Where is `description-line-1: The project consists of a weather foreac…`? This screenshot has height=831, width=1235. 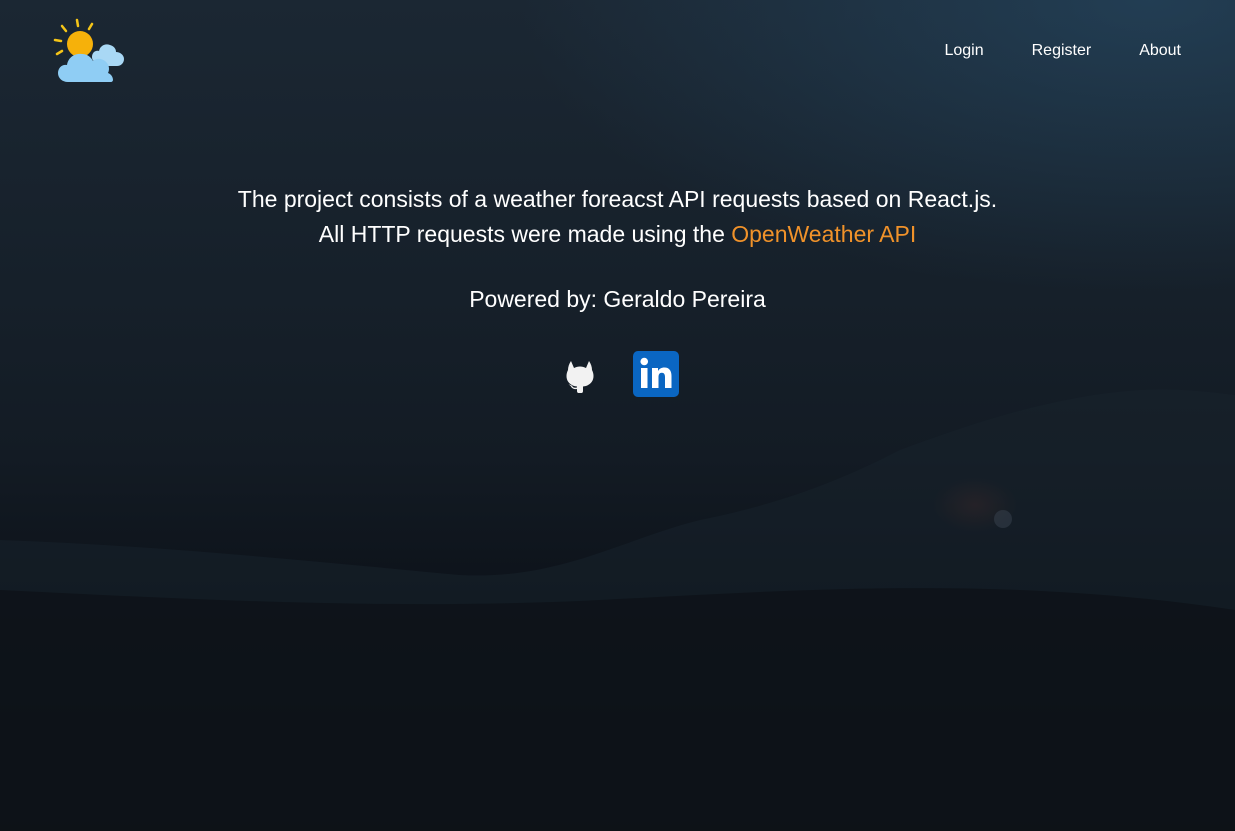
description-line-1: The project consists of a weather foreac… is located at coordinates (617, 199).